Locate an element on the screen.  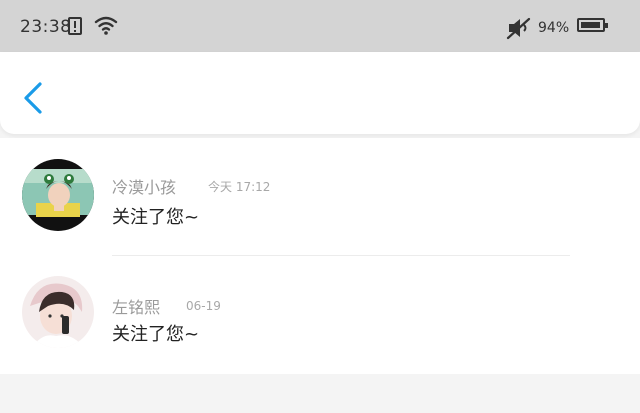
chevron-left-icon is located at coordinates (33, 98).